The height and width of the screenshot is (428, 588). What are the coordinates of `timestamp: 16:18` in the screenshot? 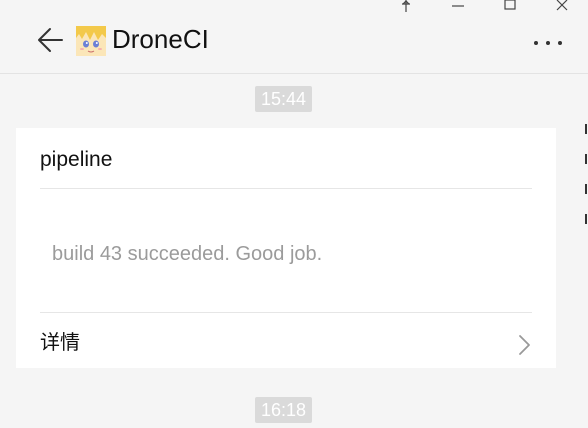 It's located at (284, 410).